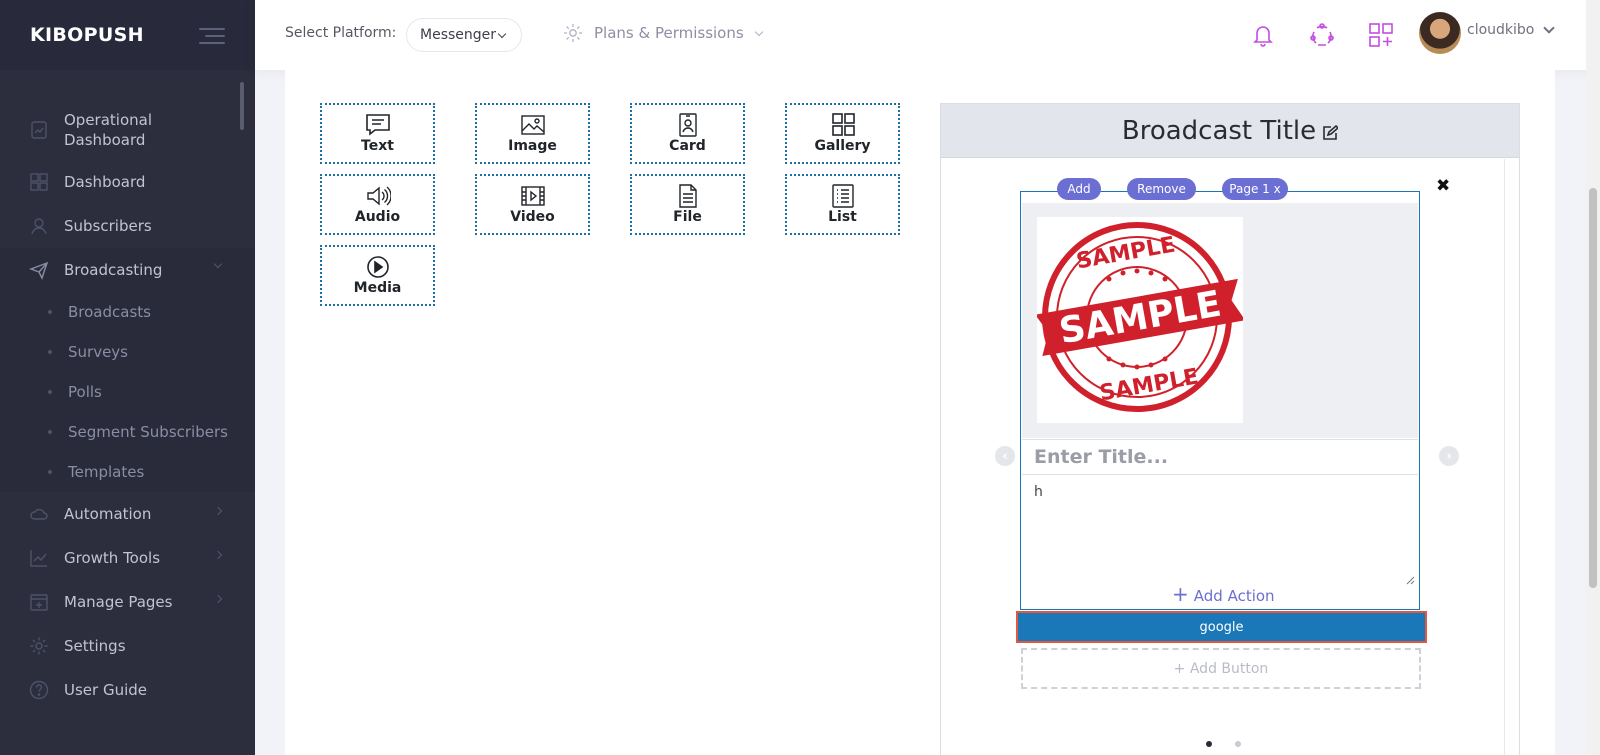  I want to click on avatar, so click(1440, 33).